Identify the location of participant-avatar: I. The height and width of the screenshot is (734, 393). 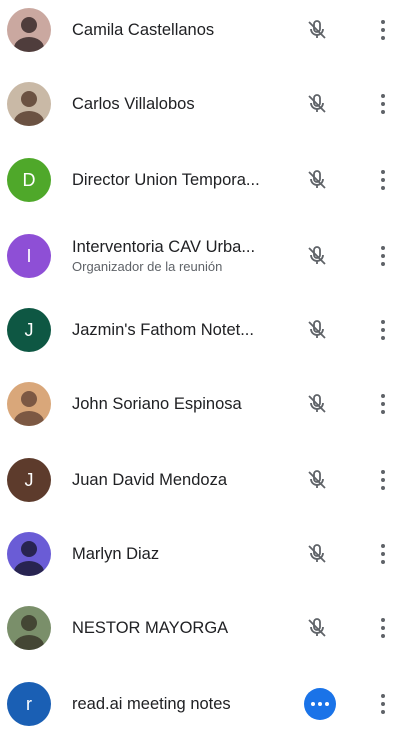
(29, 256).